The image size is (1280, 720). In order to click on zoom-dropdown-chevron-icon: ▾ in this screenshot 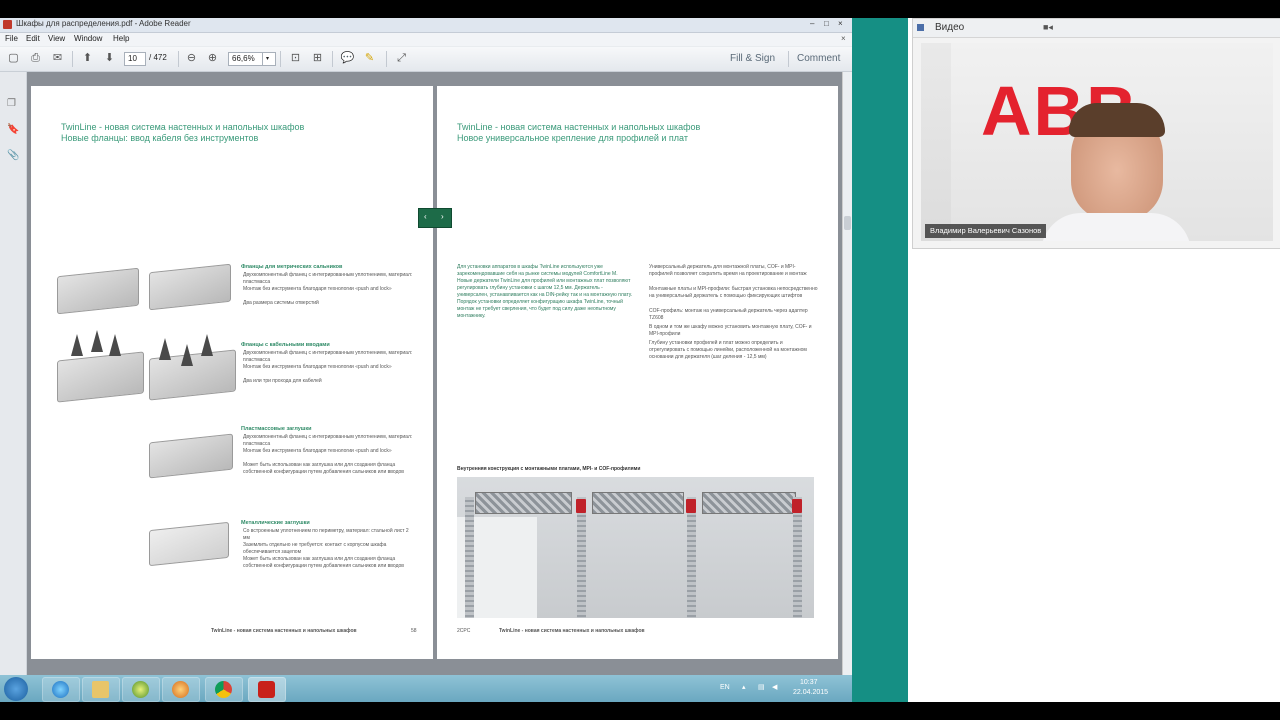, I will do `click(269, 59)`.